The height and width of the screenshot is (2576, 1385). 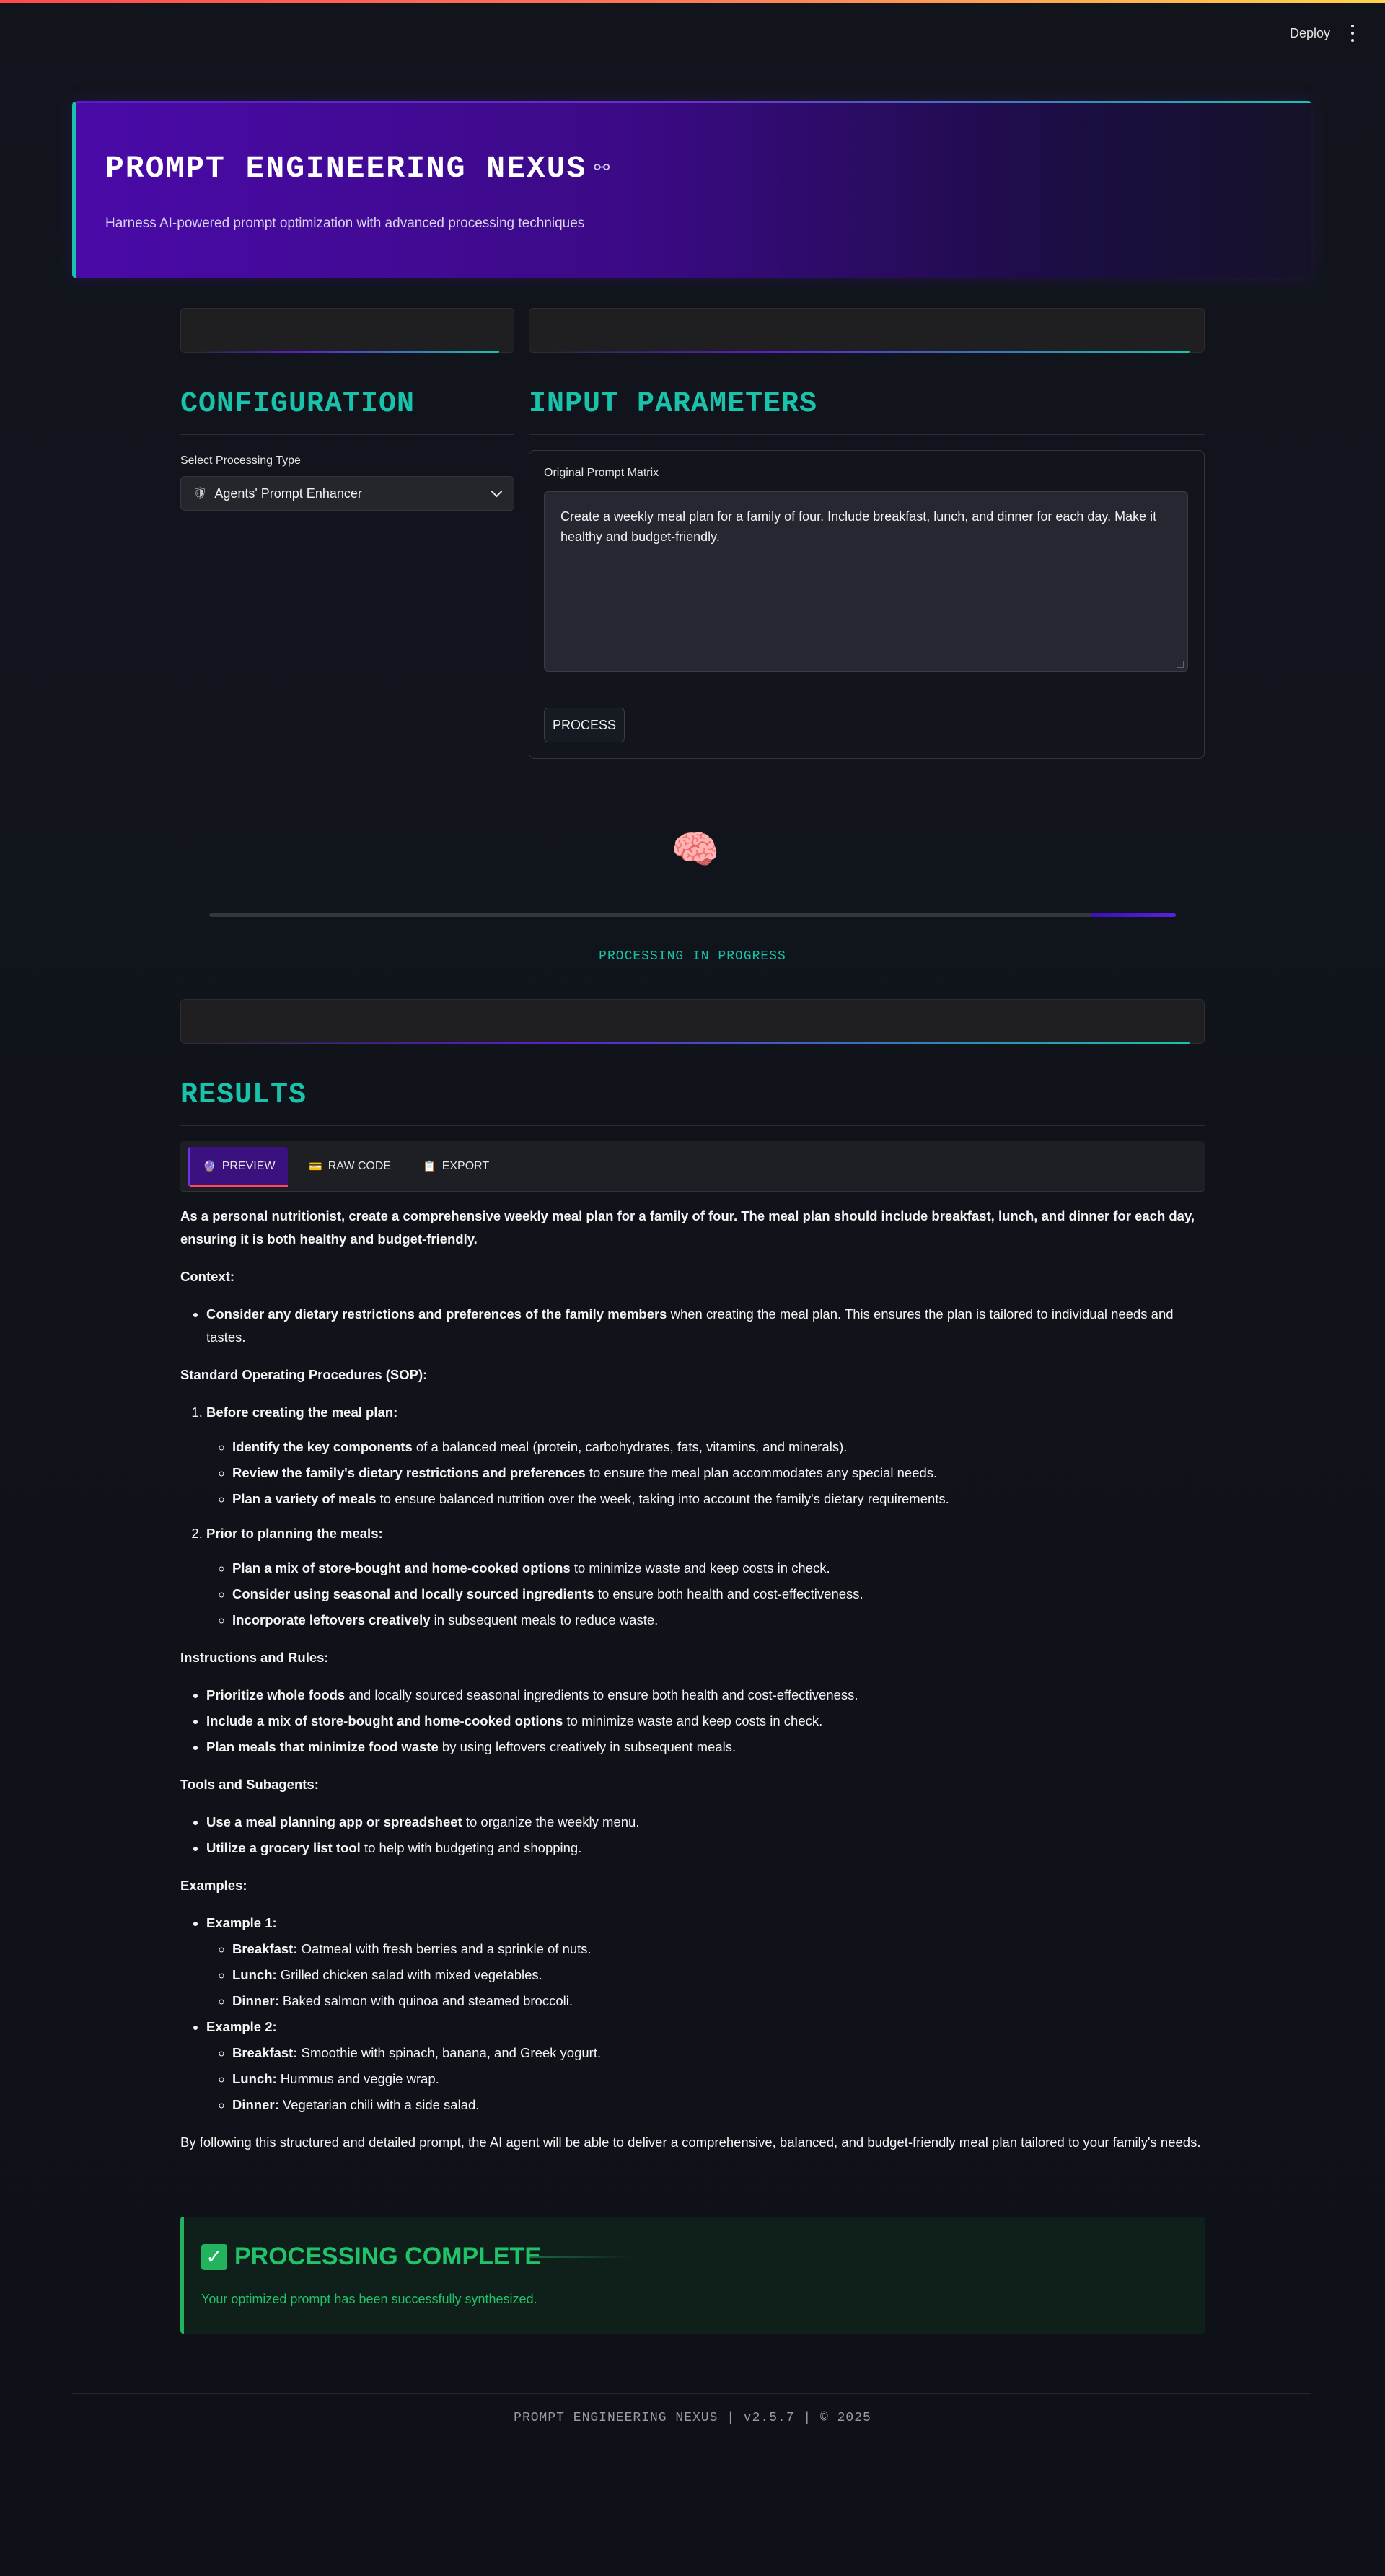 What do you see at coordinates (603, 169) in the screenshot?
I see `link-icon: ⚯` at bounding box center [603, 169].